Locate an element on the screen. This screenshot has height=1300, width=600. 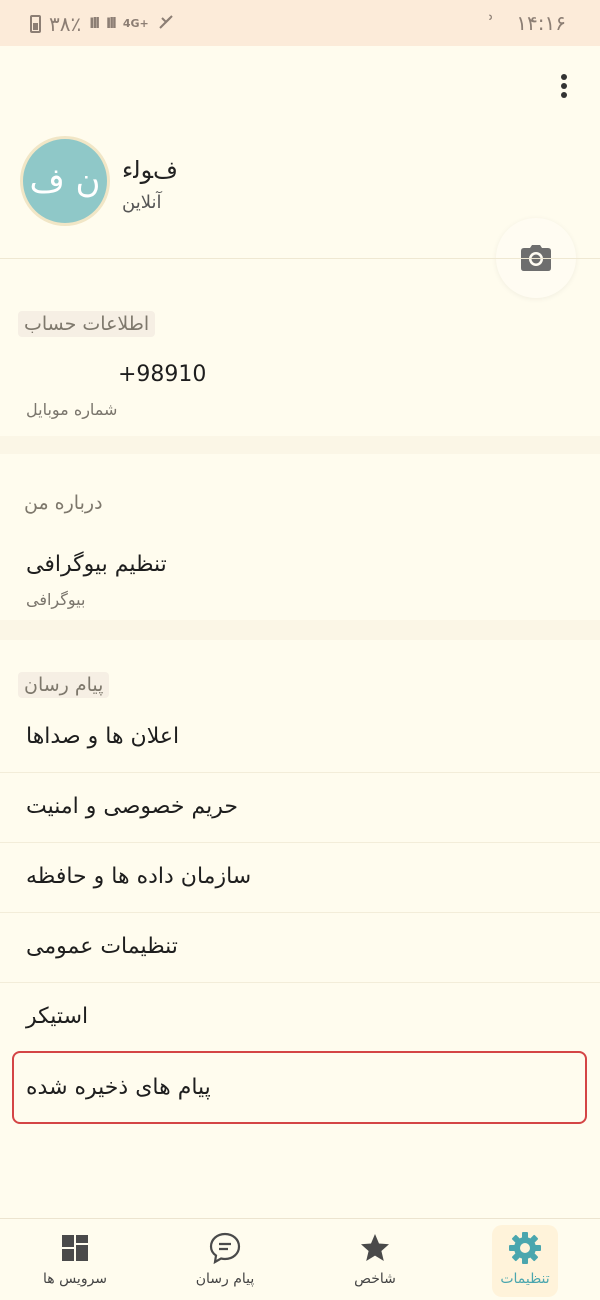
privacy-security-item: ﺣﺮﯾﻢ ﺧﺼﻮﺻﯽ ﻭ ﺍﻣﻨﯿﺖ is located at coordinates (132, 806).